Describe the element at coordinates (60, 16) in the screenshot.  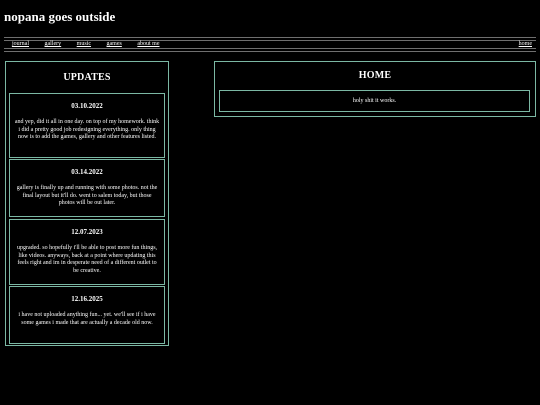
I see `site-title: nopana goes outside` at that location.